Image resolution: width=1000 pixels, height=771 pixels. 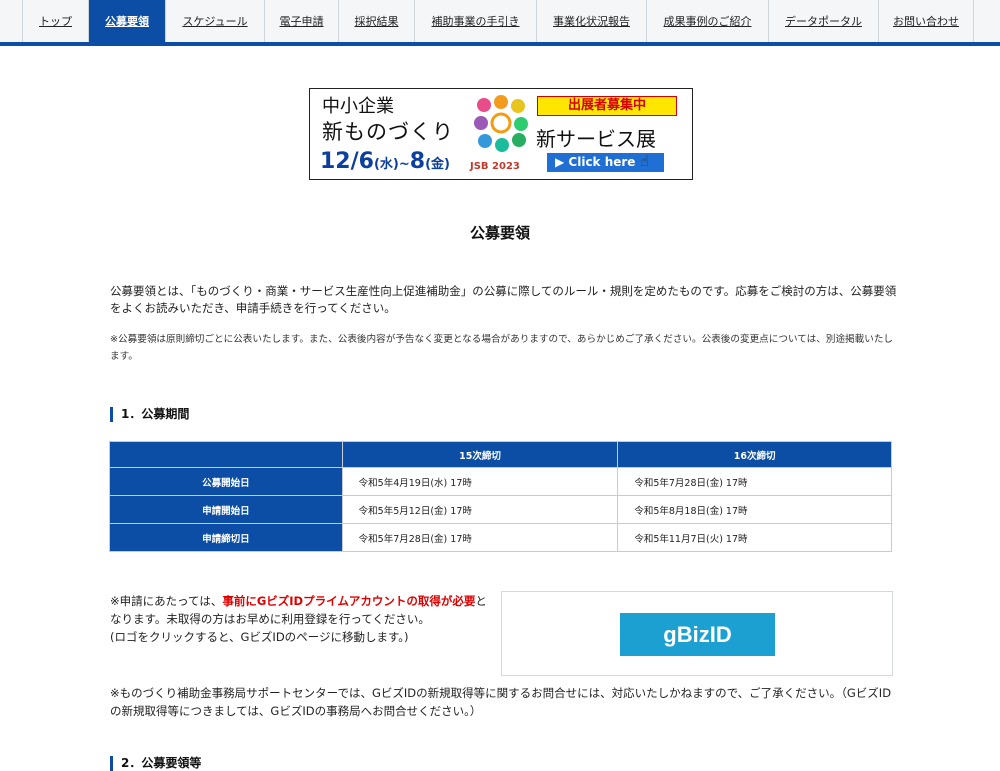 What do you see at coordinates (495, 166) in the screenshot?
I see `banner-jsb: JSB 2023` at bounding box center [495, 166].